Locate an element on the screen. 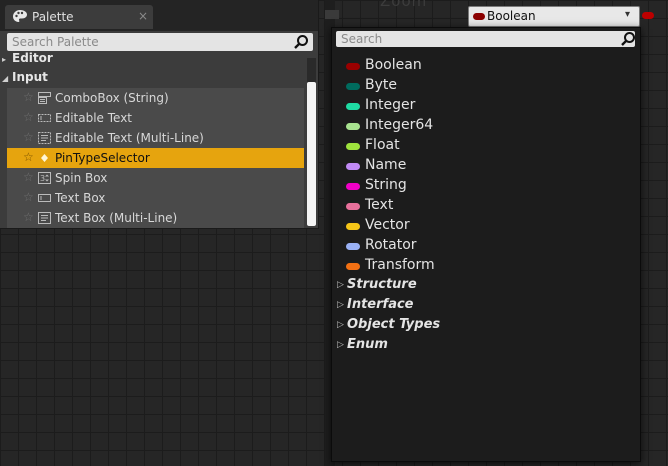 The image size is (668, 466). palette-item-label: ComboBox (String) is located at coordinates (112, 98).